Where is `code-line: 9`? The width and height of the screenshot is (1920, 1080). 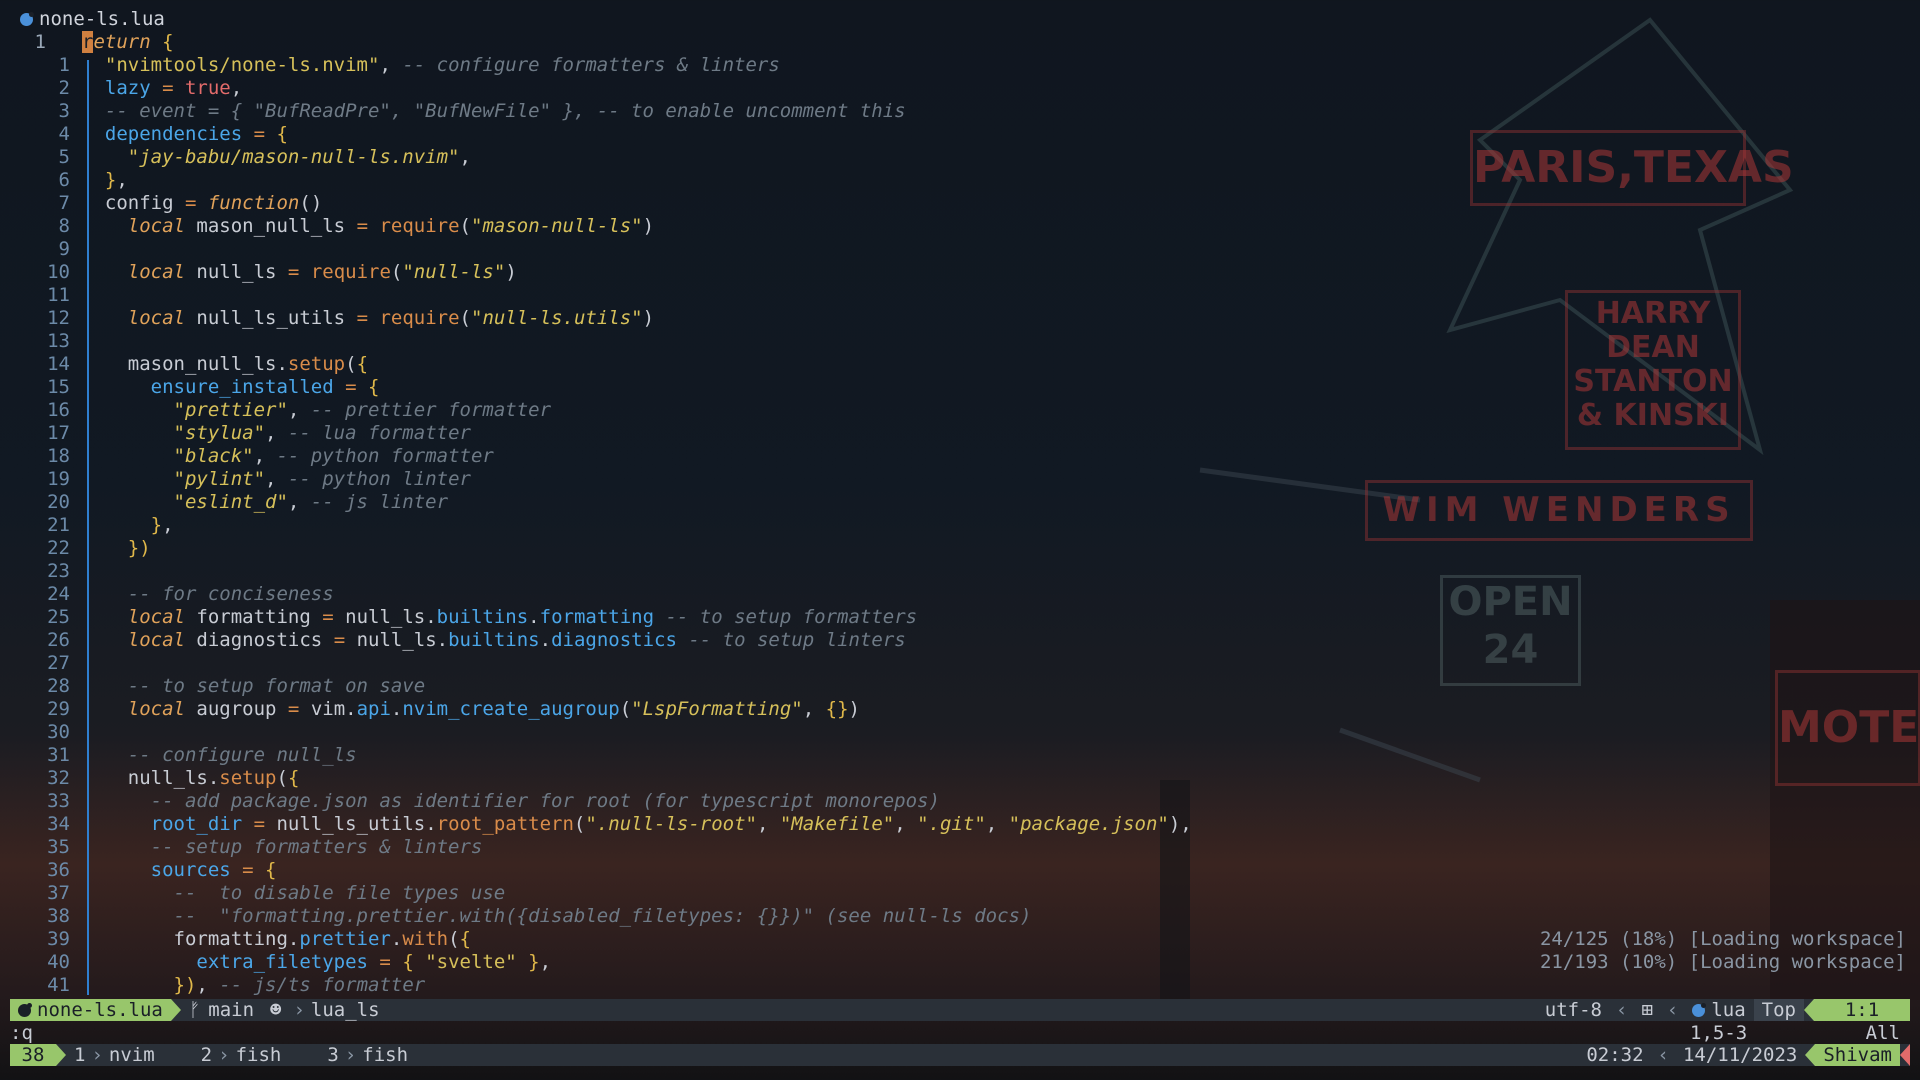
code-line: 9 is located at coordinates (960, 249).